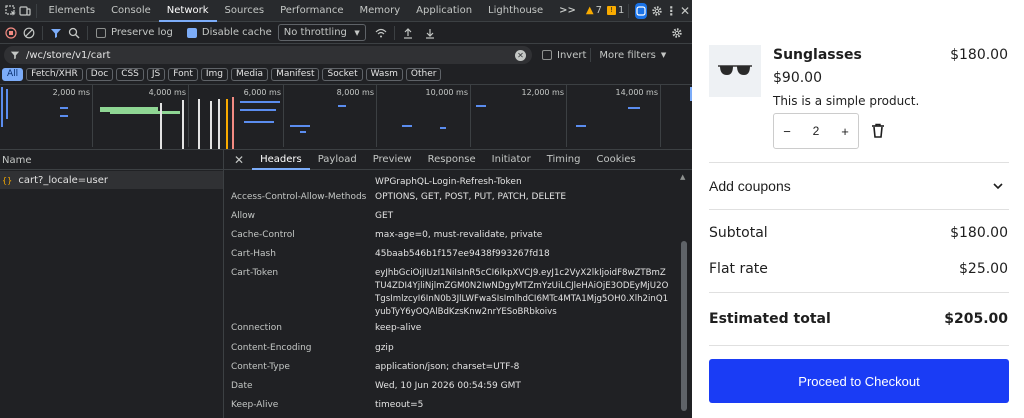 This screenshot has height=418, width=1024. I want to click on header-name: Connection, so click(256, 328).